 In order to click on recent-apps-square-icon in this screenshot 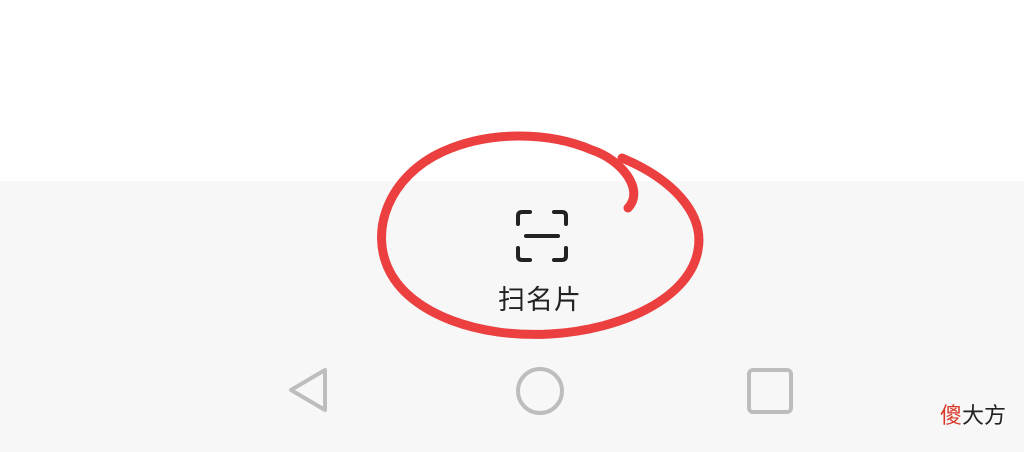, I will do `click(770, 391)`.